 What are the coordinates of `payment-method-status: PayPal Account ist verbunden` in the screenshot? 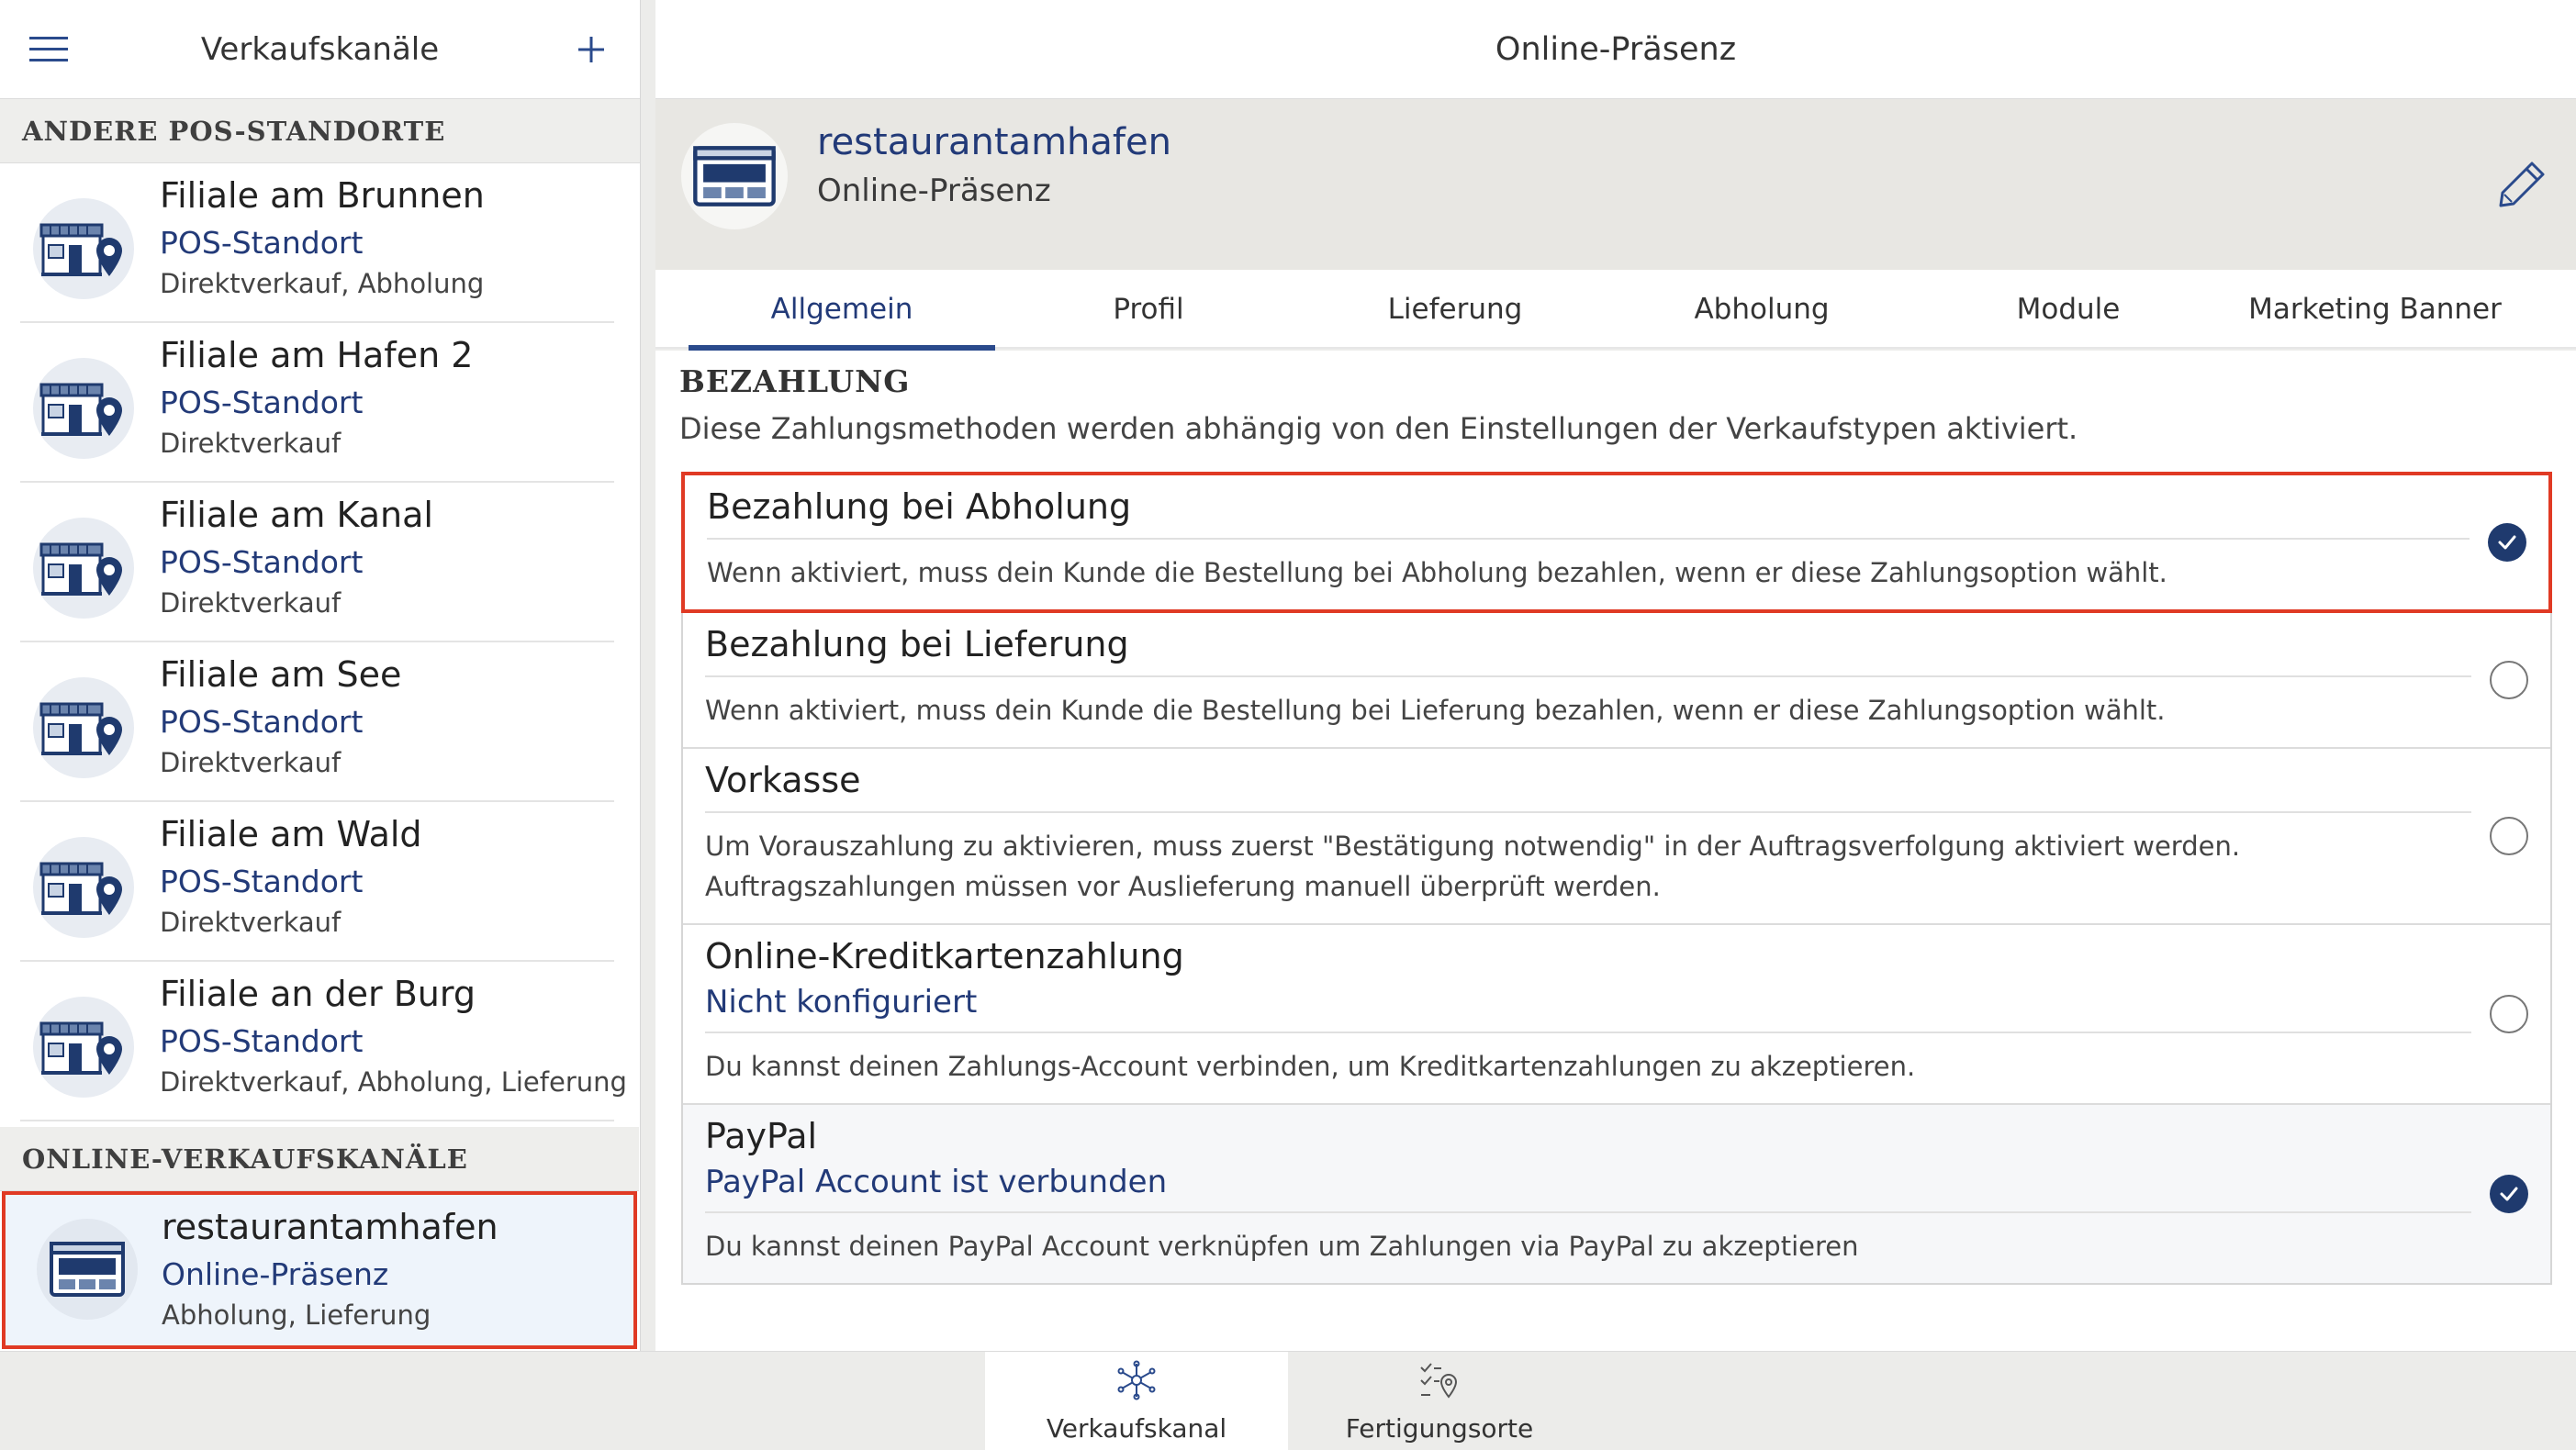 It's located at (936, 1182).